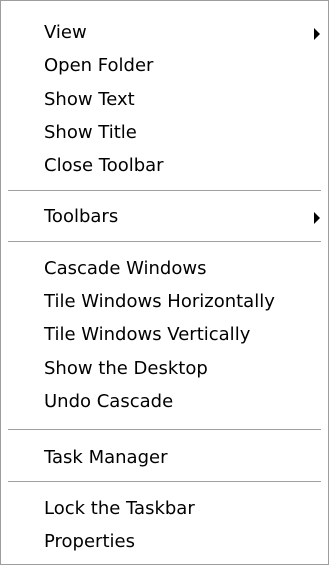 Image resolution: width=329 pixels, height=565 pixels. I want to click on menu-item-view: View, so click(164, 33).